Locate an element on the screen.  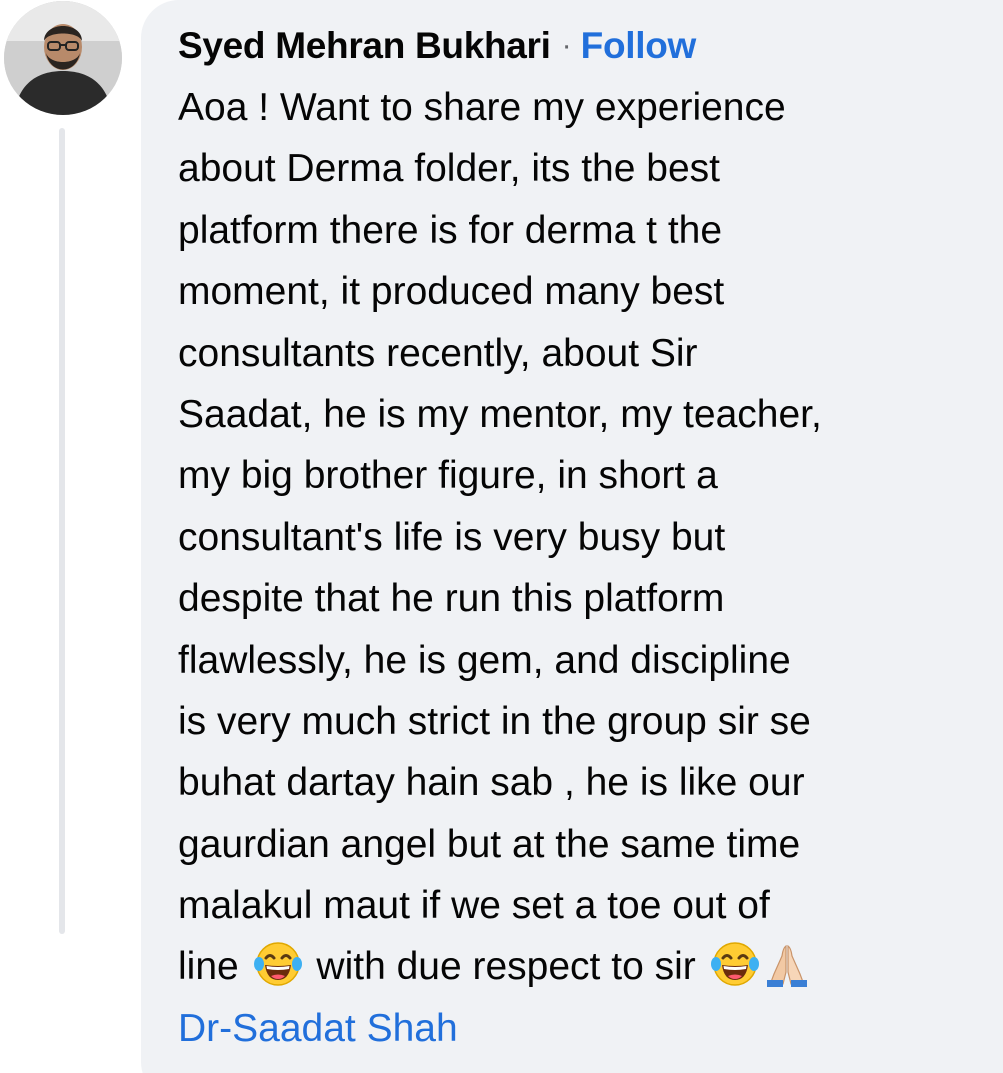
author-name: Syed Mehran Bukhari is located at coordinates (364, 46).